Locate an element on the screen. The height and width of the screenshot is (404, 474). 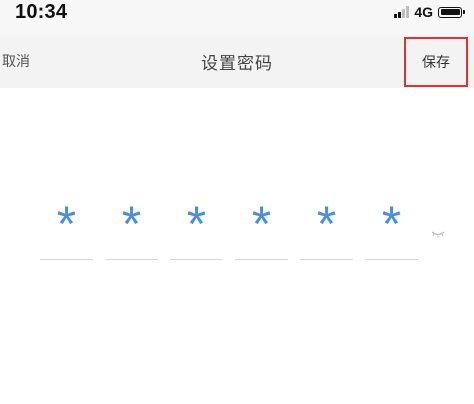
status-indicators: 4G is located at coordinates (429, 12).